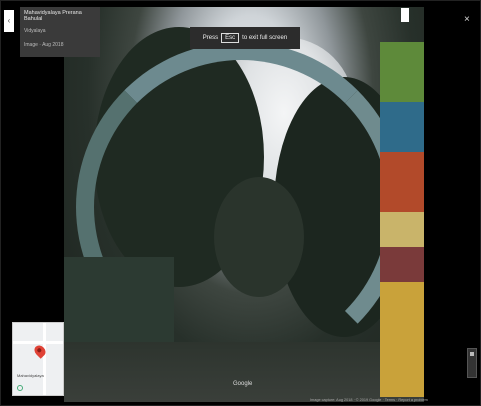 The width and height of the screenshot is (481, 406). Describe the element at coordinates (402, 127) in the screenshot. I see `banner-blue` at that location.